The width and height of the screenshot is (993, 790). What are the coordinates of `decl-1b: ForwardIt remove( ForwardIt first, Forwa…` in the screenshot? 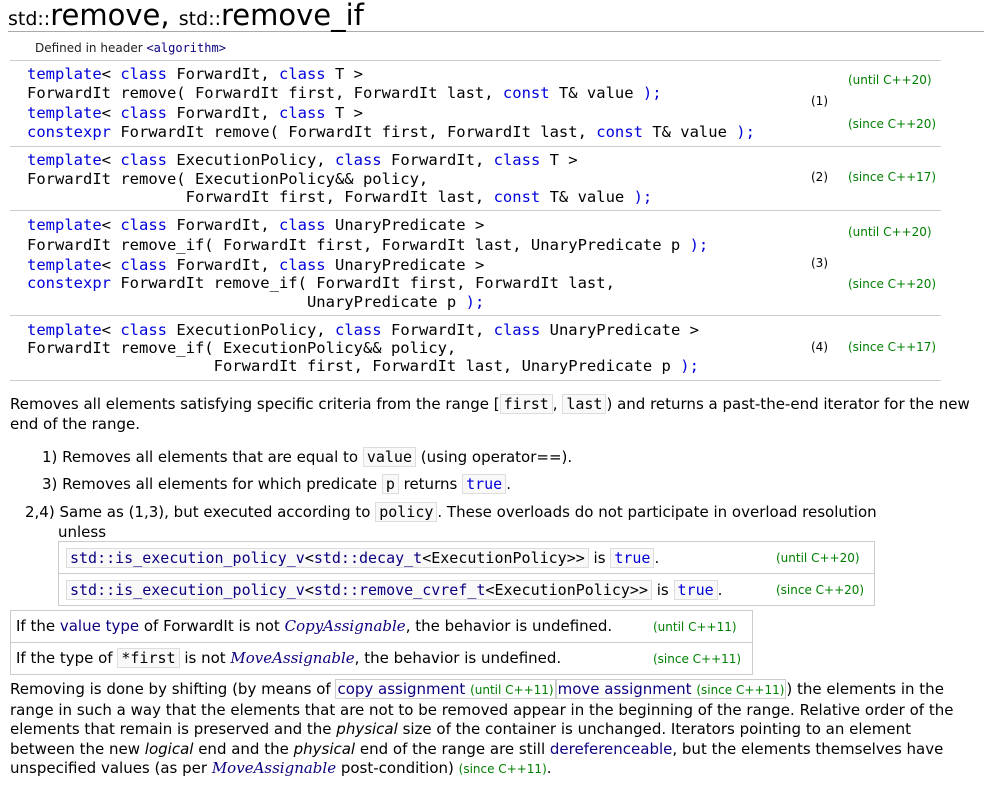 It's located at (344, 93).